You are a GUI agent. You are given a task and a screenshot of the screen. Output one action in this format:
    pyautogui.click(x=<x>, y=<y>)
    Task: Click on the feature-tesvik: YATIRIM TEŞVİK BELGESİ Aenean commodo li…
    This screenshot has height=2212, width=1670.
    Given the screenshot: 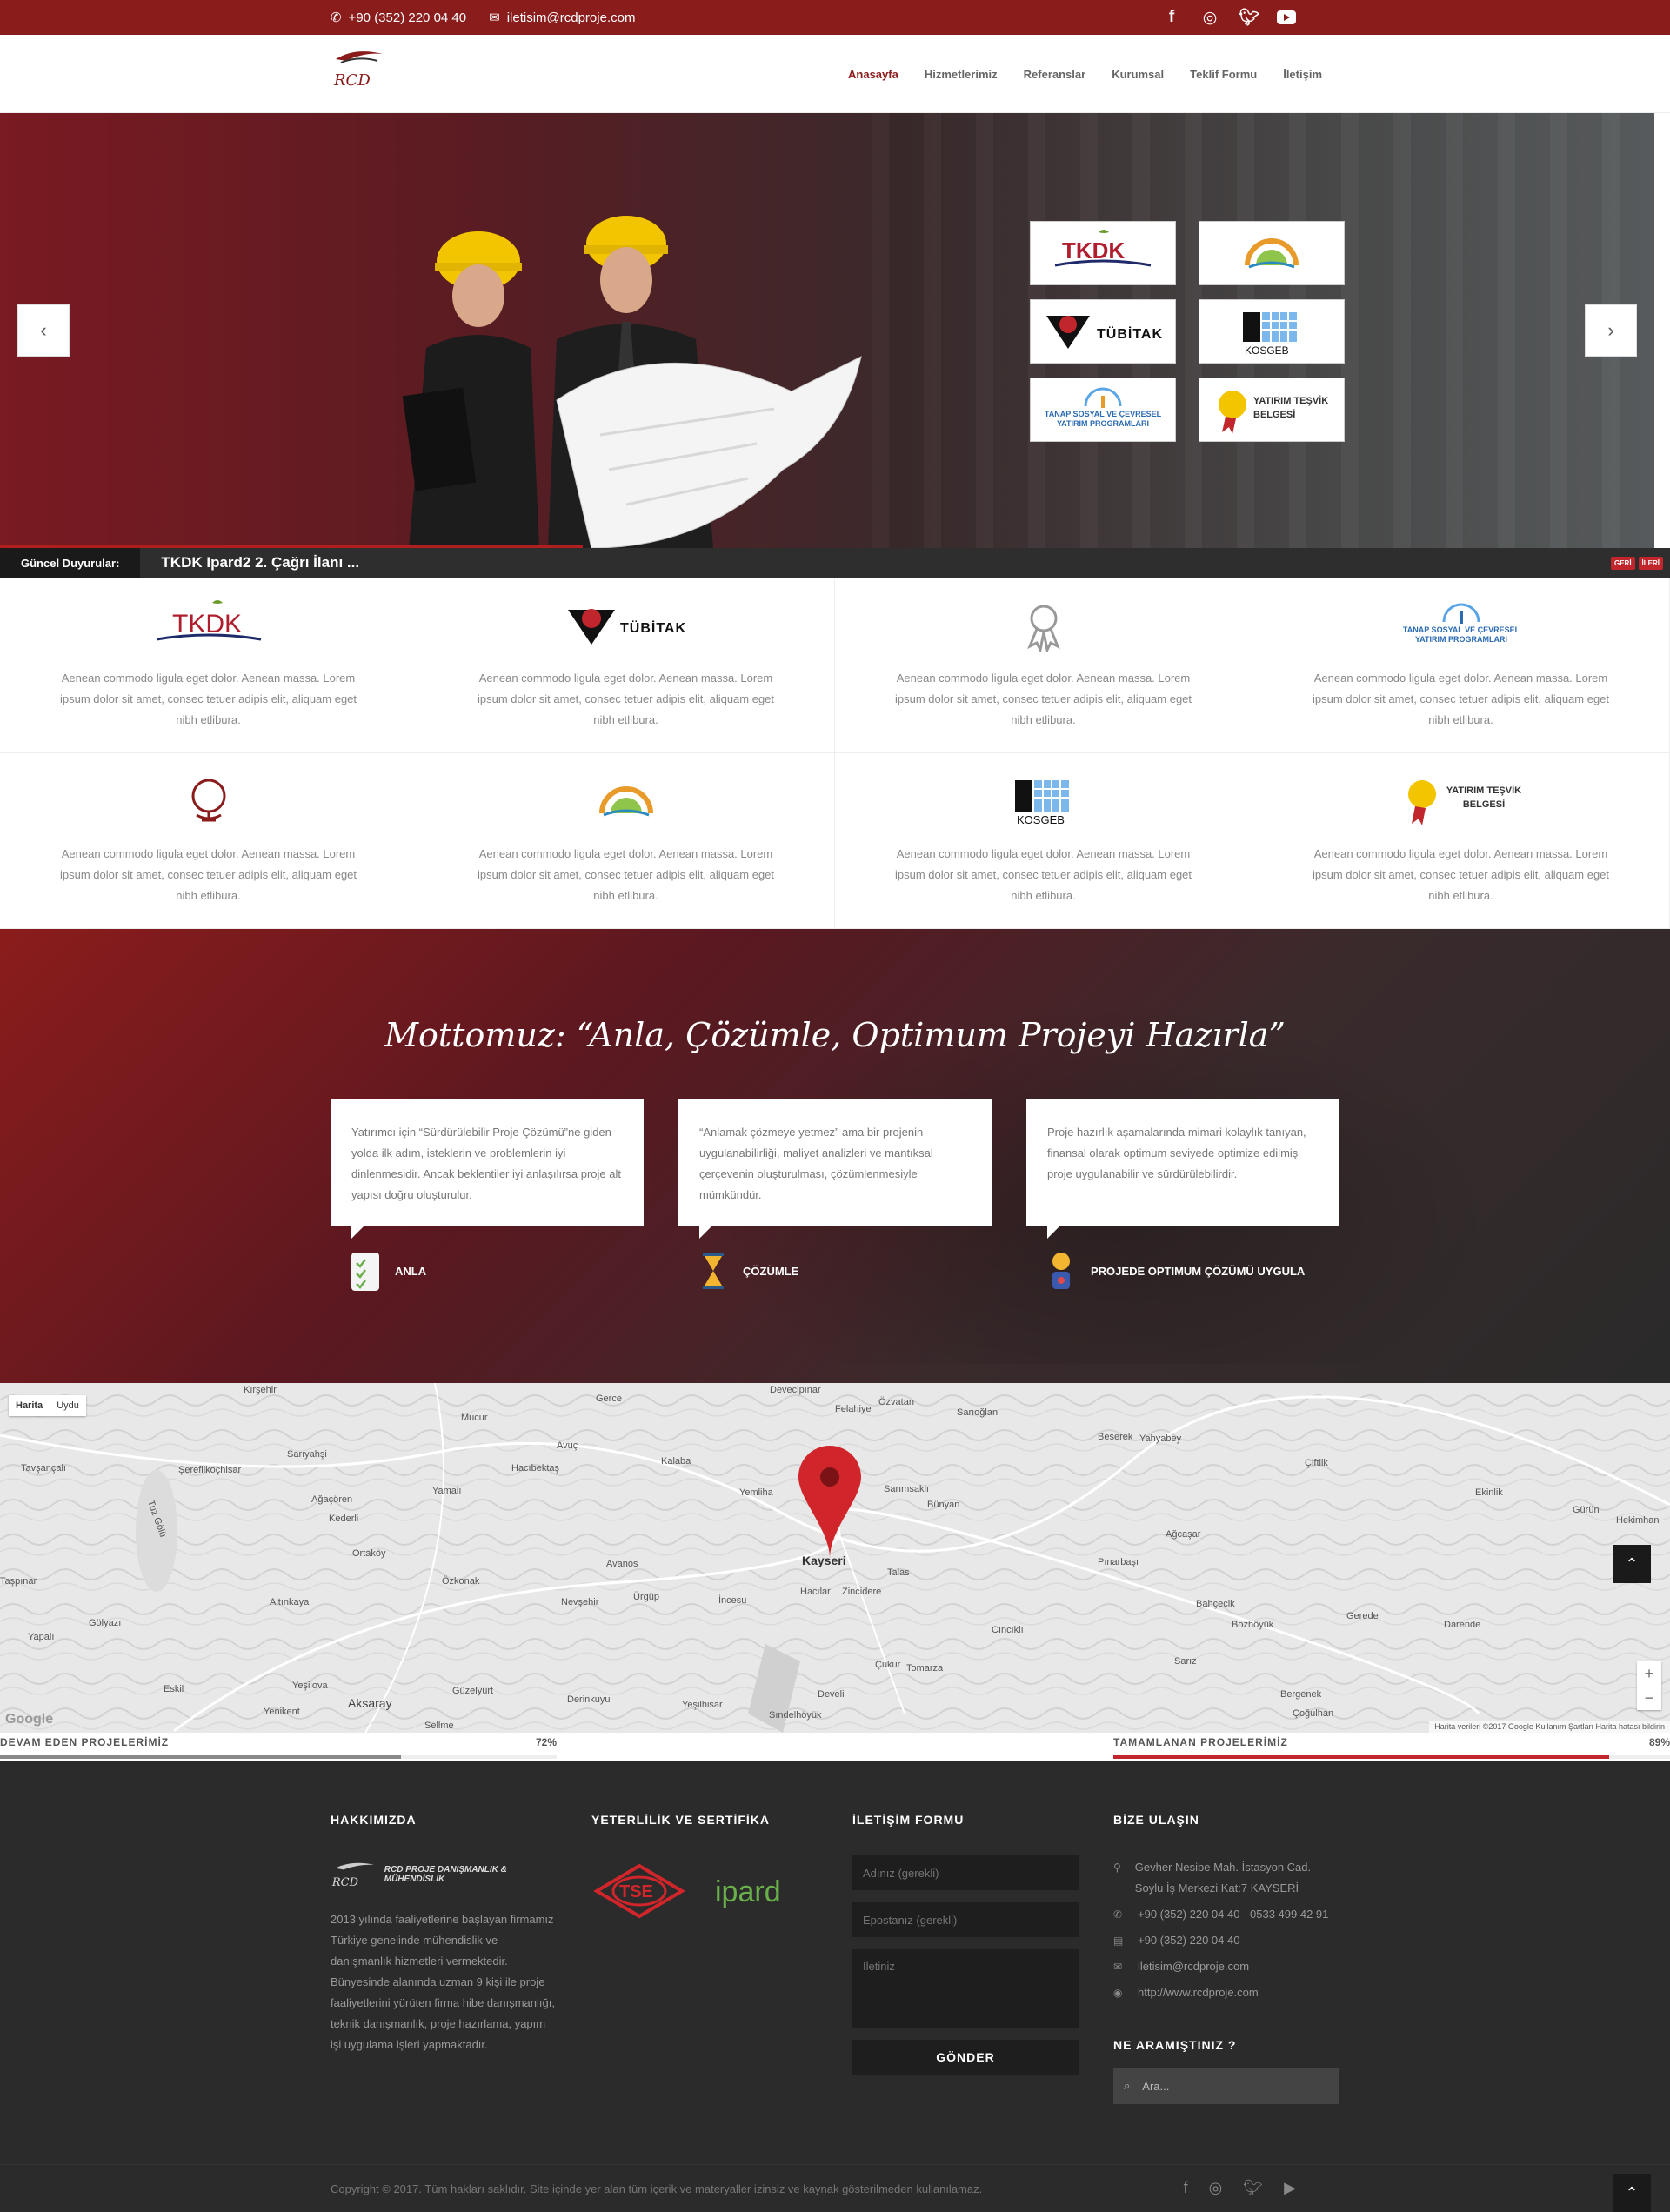 What is the action you would take?
    pyautogui.click(x=1461, y=841)
    